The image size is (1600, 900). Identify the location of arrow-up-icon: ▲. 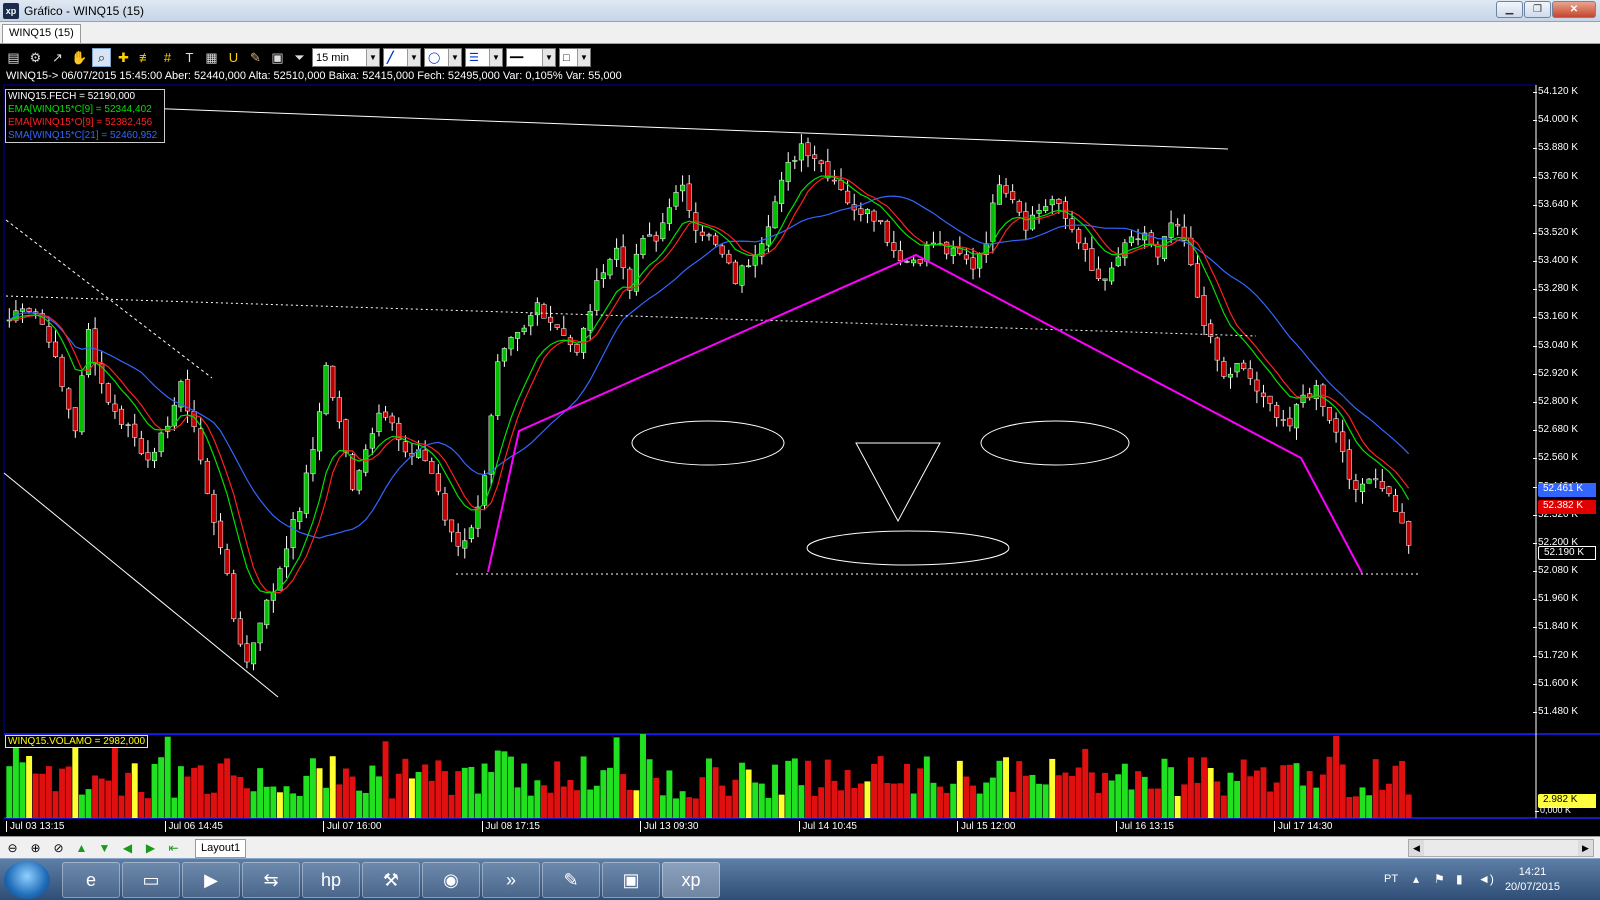
(81, 848).